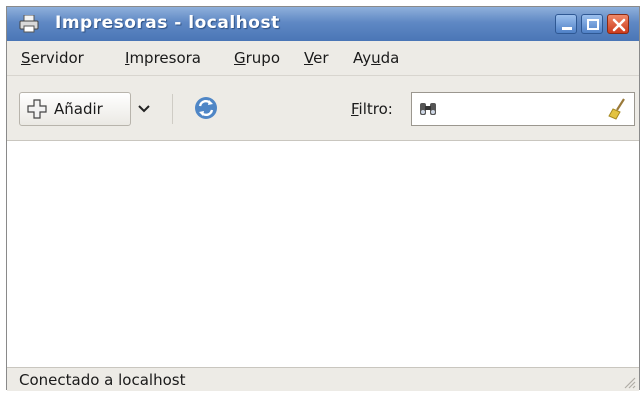 The height and width of the screenshot is (395, 644). What do you see at coordinates (78, 109) in the screenshot?
I see `add-printer-label: Añadir` at bounding box center [78, 109].